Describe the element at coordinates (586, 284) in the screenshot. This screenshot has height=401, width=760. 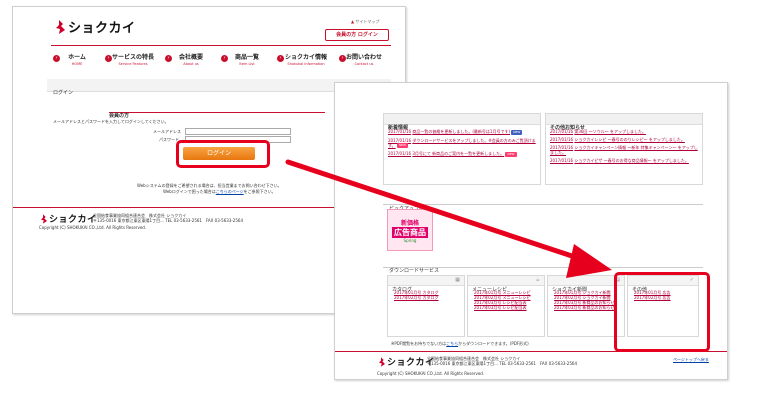
I see `newspaper-header: ショクカイ新聞 ▤` at that location.